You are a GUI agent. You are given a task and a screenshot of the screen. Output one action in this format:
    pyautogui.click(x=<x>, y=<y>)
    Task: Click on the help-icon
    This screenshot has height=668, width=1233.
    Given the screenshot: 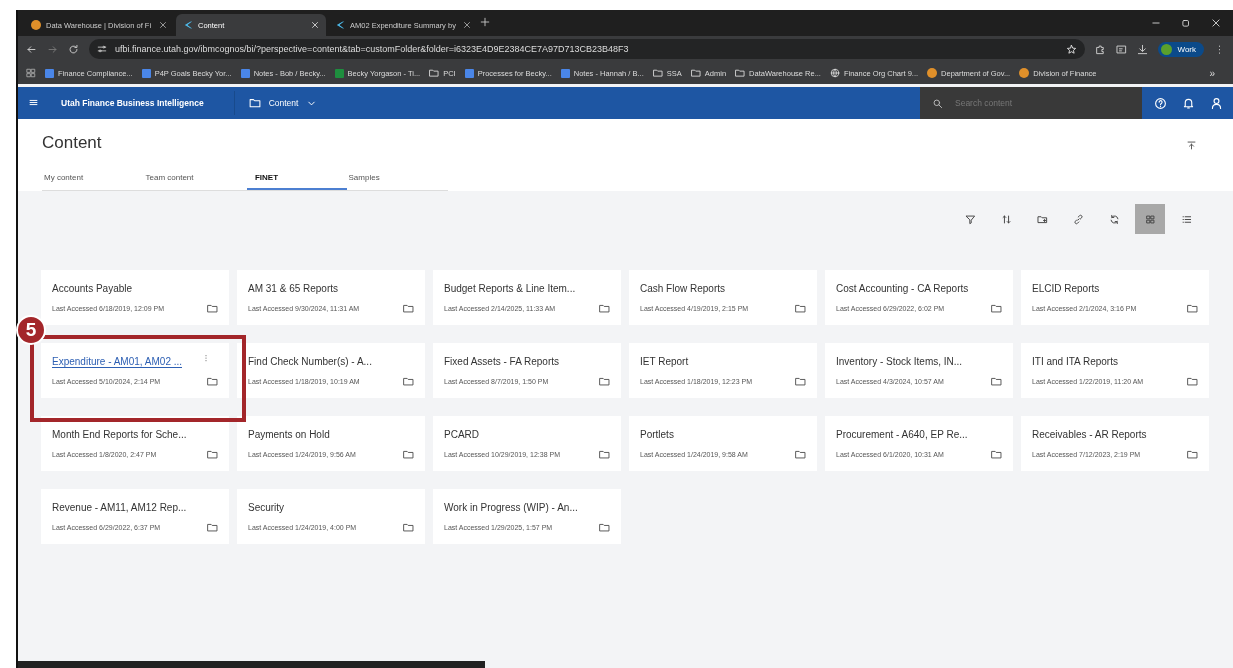 What is the action you would take?
    pyautogui.click(x=1160, y=103)
    